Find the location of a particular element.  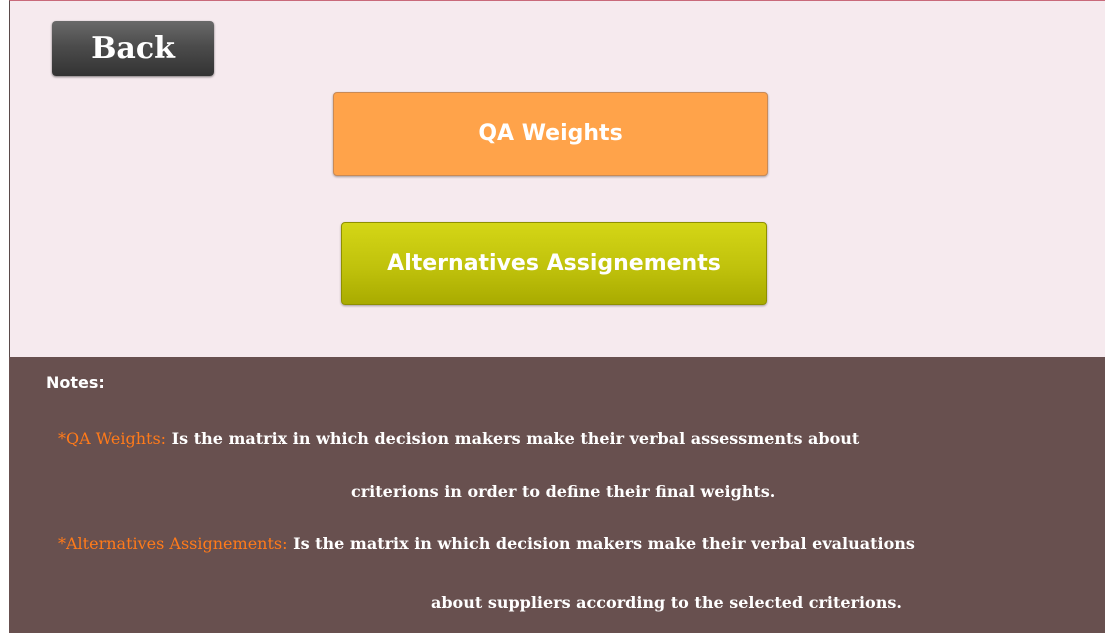

qa-weights-button: QA Weights is located at coordinates (550, 134).